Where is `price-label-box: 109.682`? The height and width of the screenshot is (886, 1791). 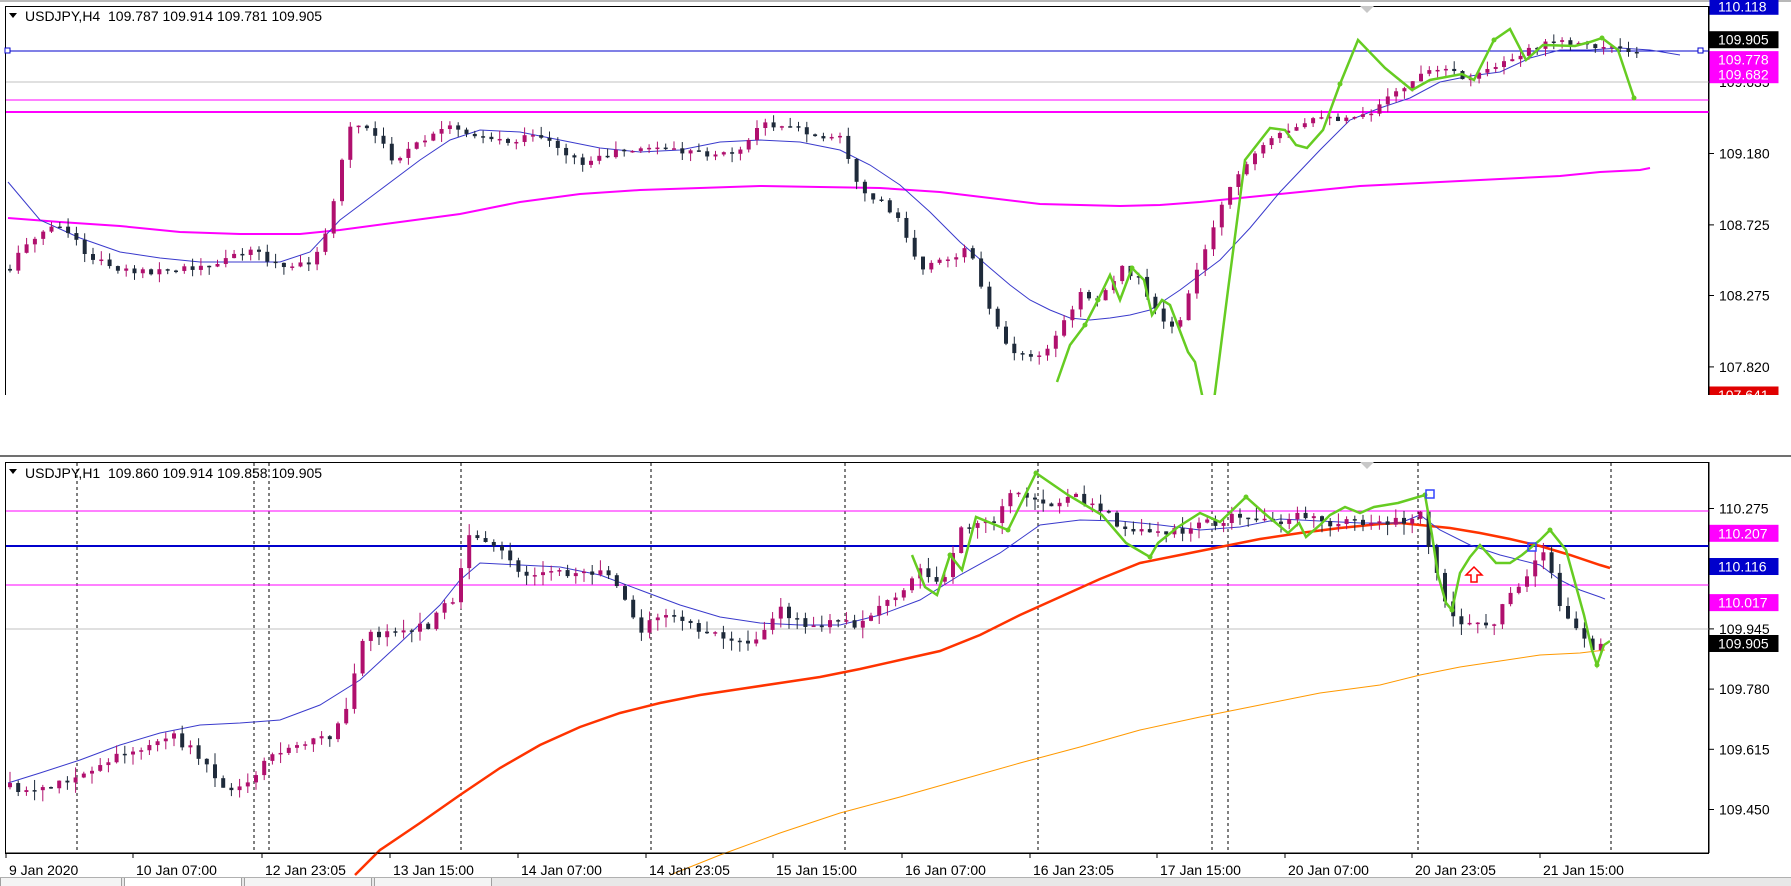
price-label-box: 109.682 is located at coordinates (1744, 75).